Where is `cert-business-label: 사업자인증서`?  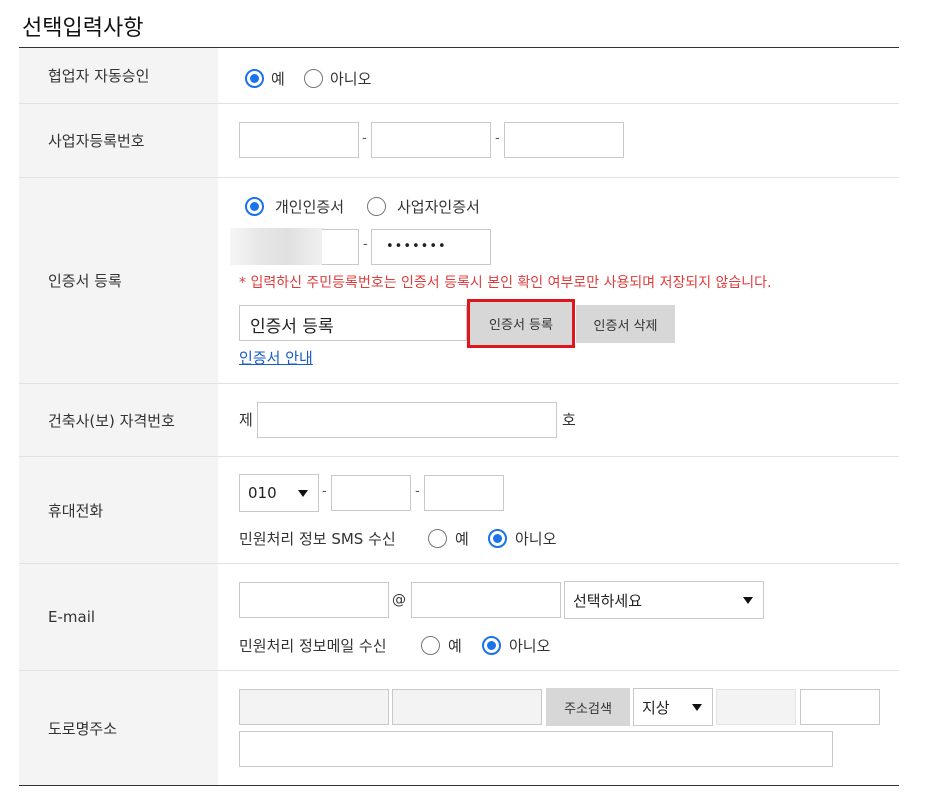 cert-business-label: 사업자인증서 is located at coordinates (438, 207).